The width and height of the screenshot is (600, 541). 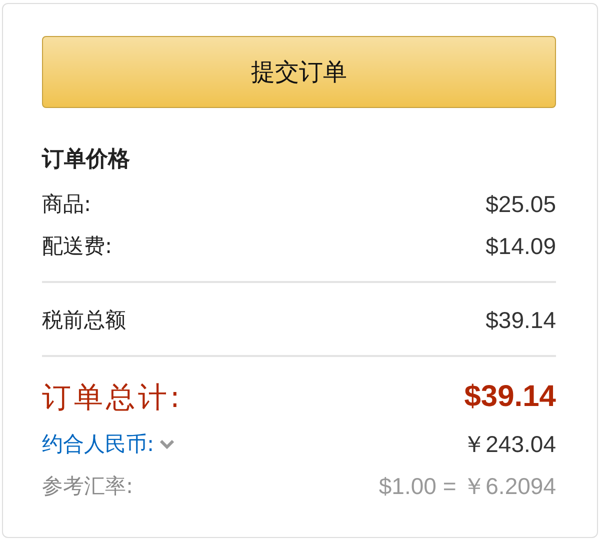 I want to click on price-label: 商品:, so click(x=67, y=204).